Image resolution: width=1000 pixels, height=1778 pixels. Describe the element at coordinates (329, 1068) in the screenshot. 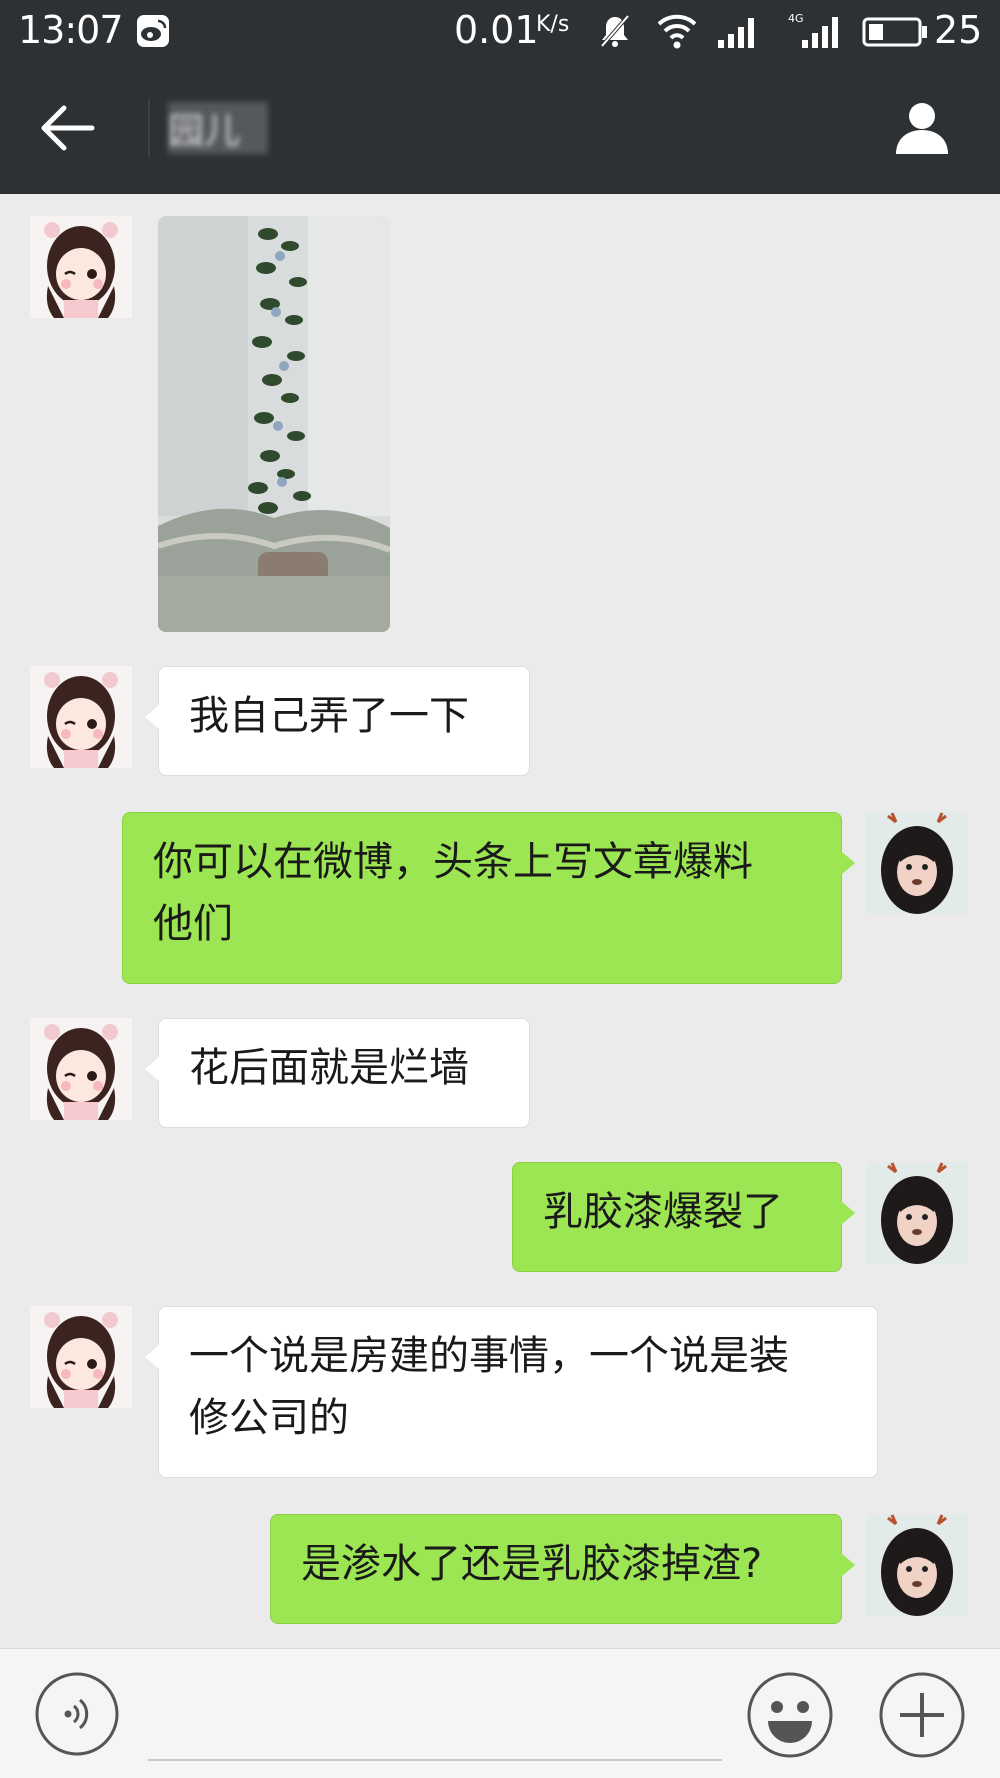

I see `message-text: 花后面就是烂墙` at that location.